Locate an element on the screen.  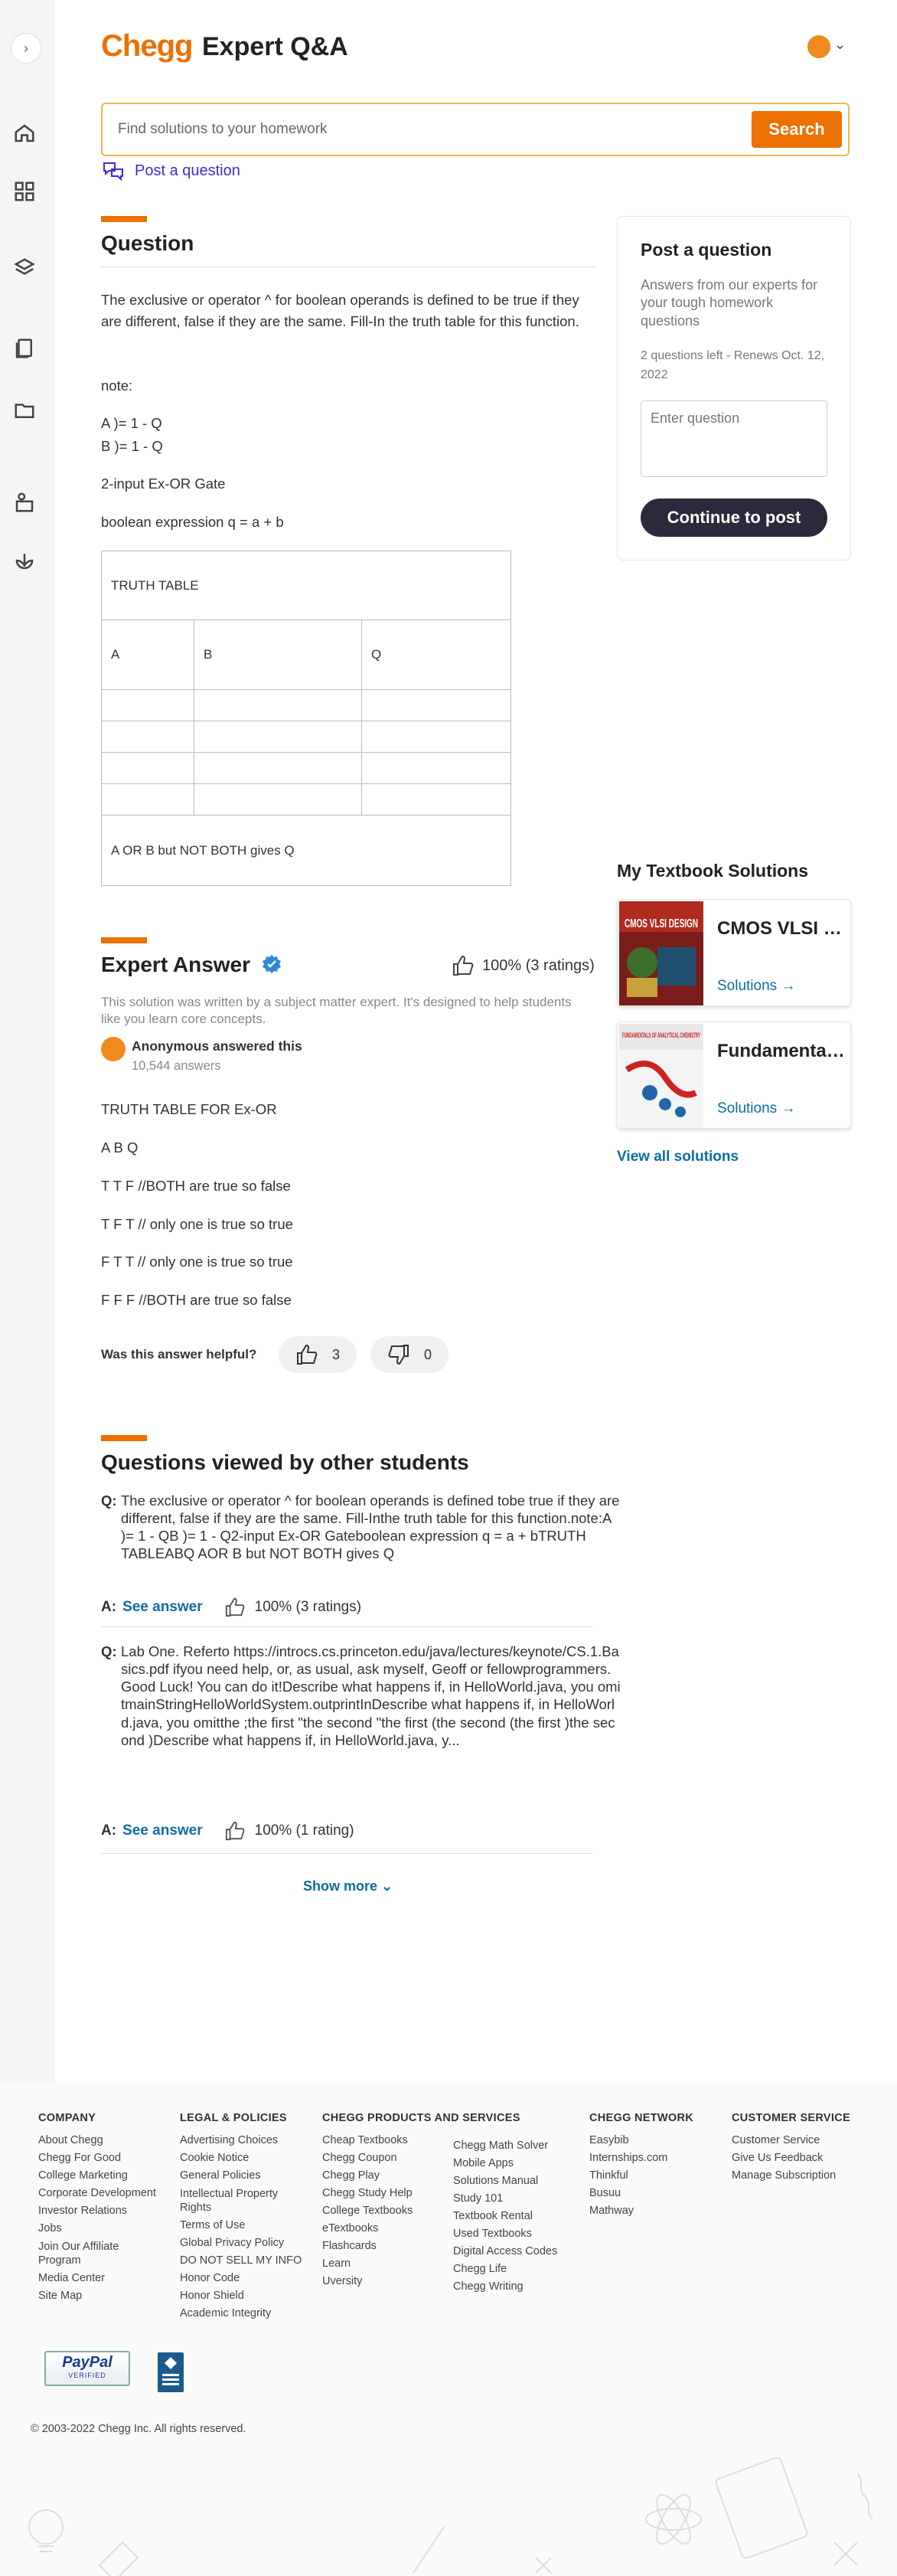
search-button: Search is located at coordinates (797, 129).